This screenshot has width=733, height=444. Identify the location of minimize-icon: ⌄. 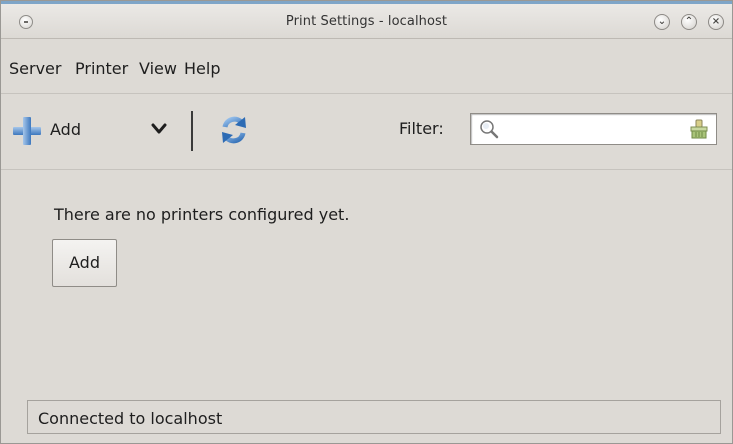
(662, 22).